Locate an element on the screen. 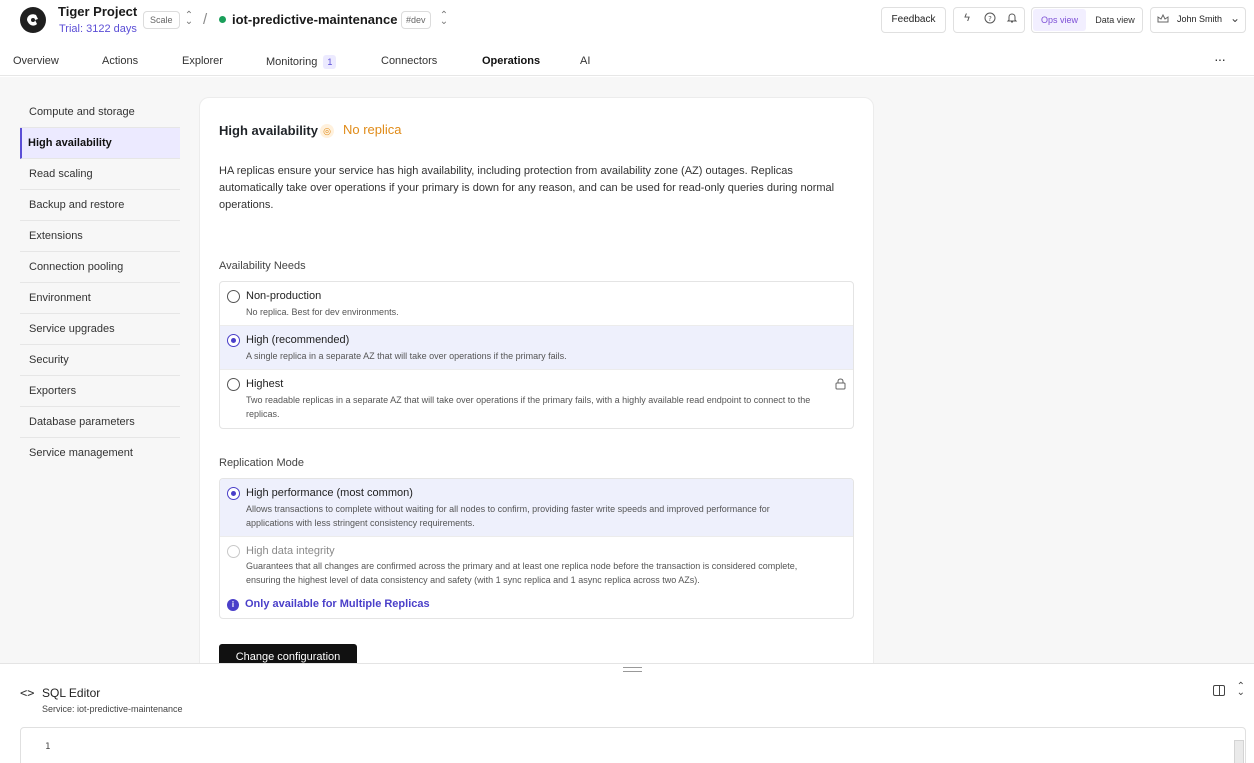  sidebar-item-connection-pooling: Connection pooling is located at coordinates (100, 267).